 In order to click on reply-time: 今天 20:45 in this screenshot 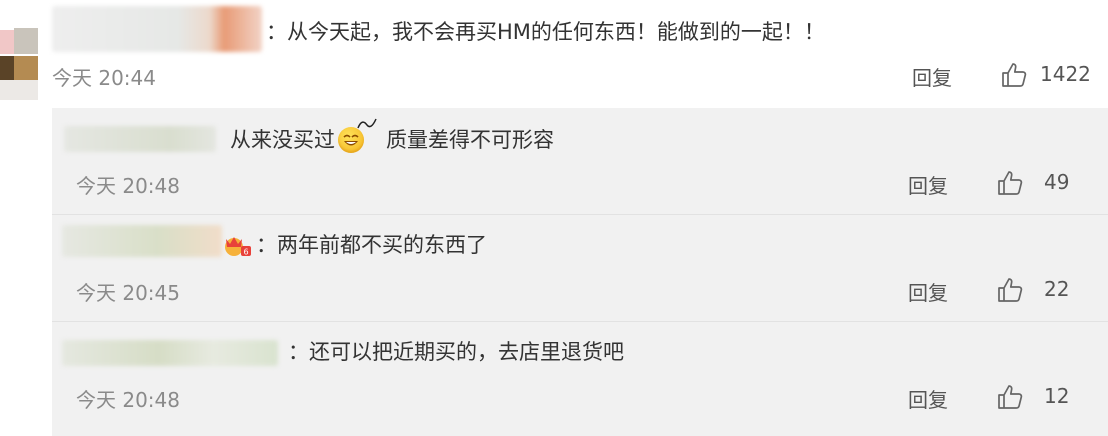, I will do `click(128, 293)`.